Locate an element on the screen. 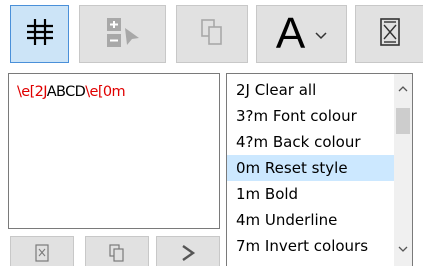  list-item-selected: 0m Reset style is located at coordinates (311, 168).